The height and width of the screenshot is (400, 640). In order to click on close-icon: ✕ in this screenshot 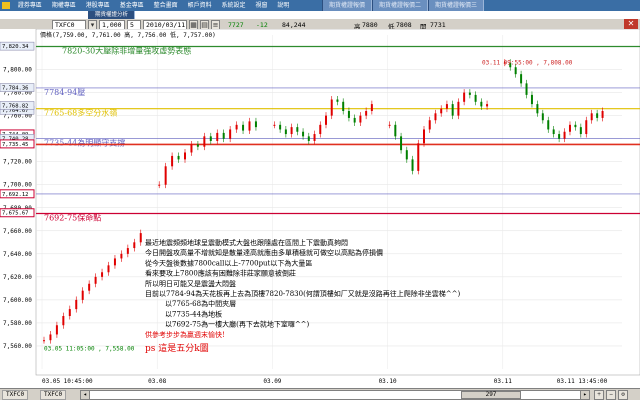, I will do `click(631, 24)`.